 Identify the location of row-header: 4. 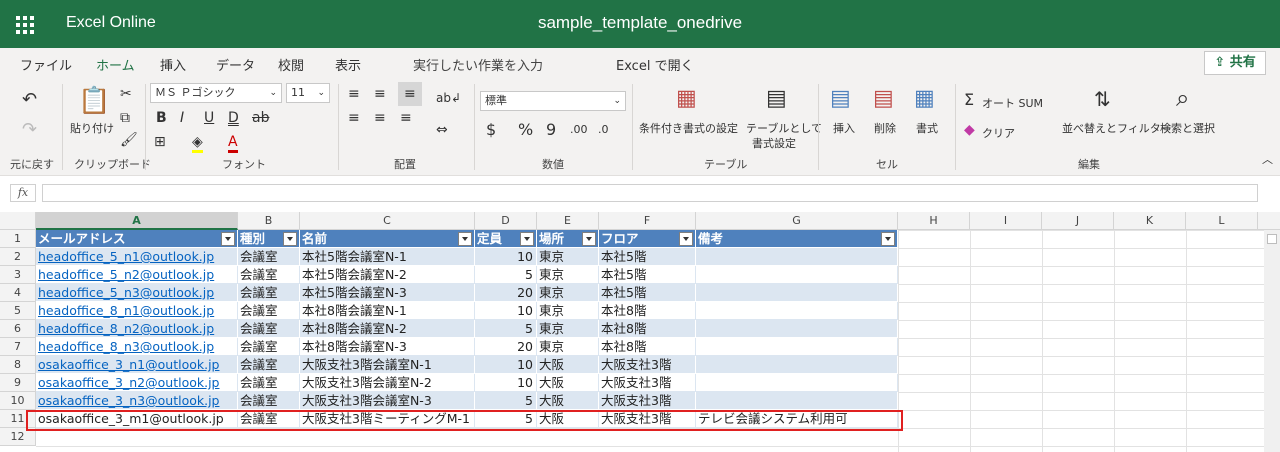
(18, 293).